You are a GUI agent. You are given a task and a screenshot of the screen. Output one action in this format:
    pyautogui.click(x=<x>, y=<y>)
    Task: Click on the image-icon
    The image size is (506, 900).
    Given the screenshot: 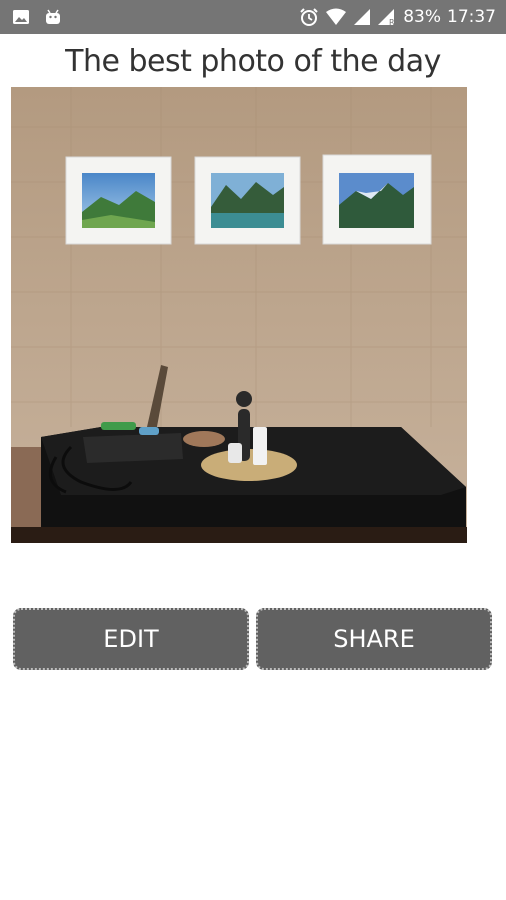 What is the action you would take?
    pyautogui.click(x=21, y=17)
    